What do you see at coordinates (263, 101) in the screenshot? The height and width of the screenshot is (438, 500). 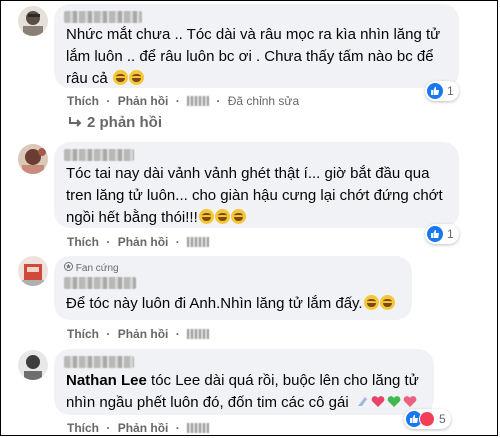 I see `edited-label: Đã chỉnh sửa` at bounding box center [263, 101].